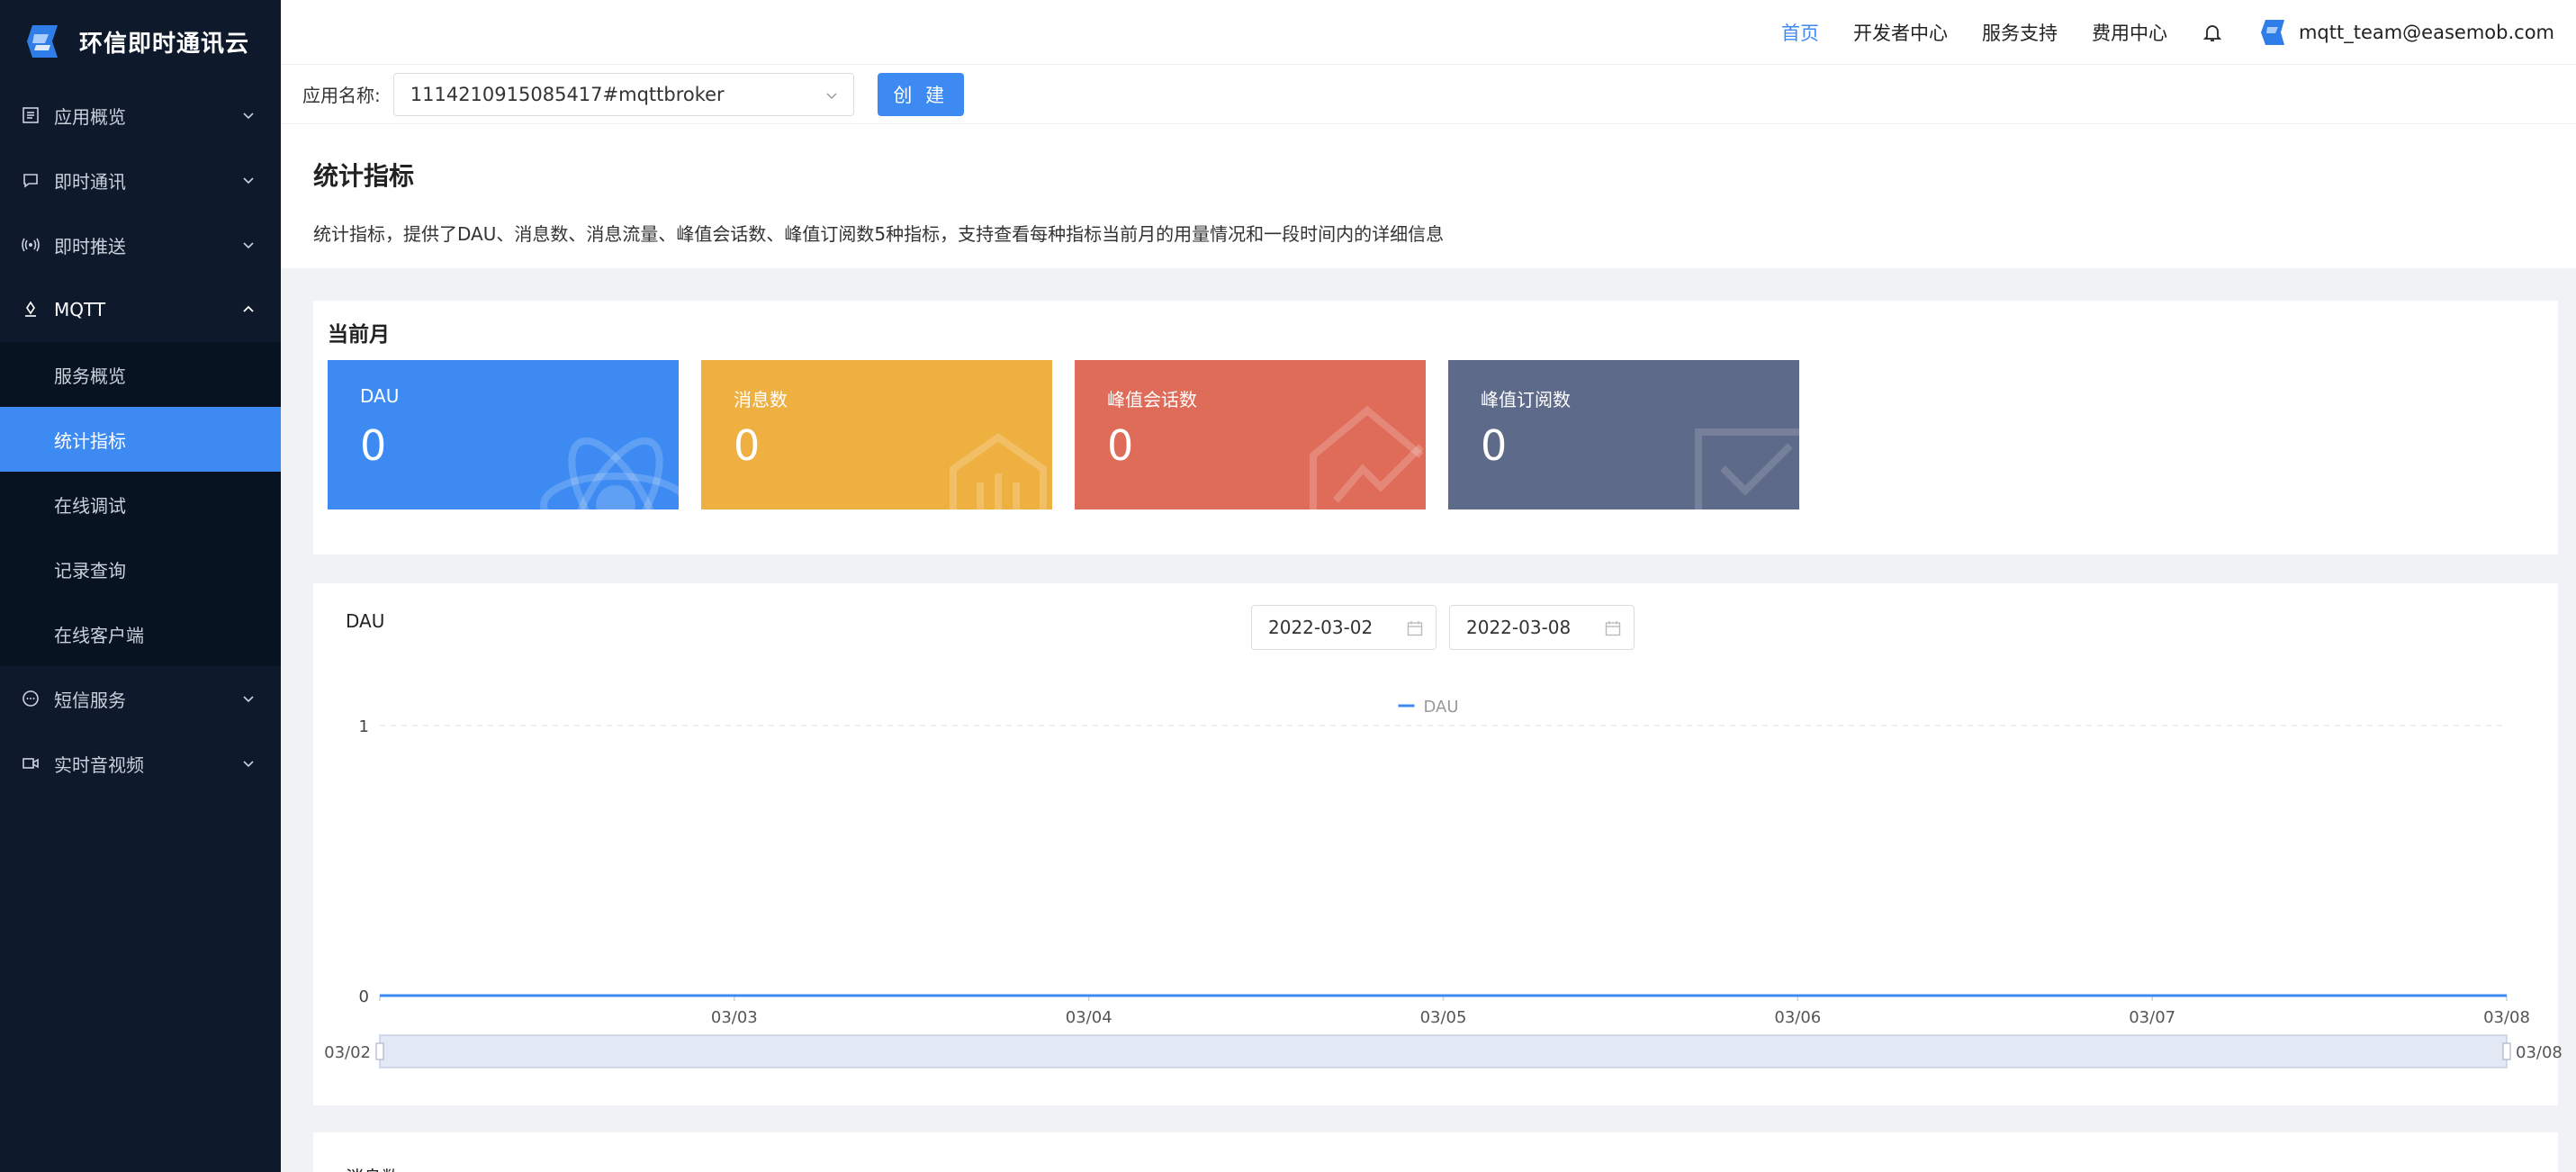 The height and width of the screenshot is (1172, 2576). Describe the element at coordinates (31, 699) in the screenshot. I see `sms-icon` at that location.